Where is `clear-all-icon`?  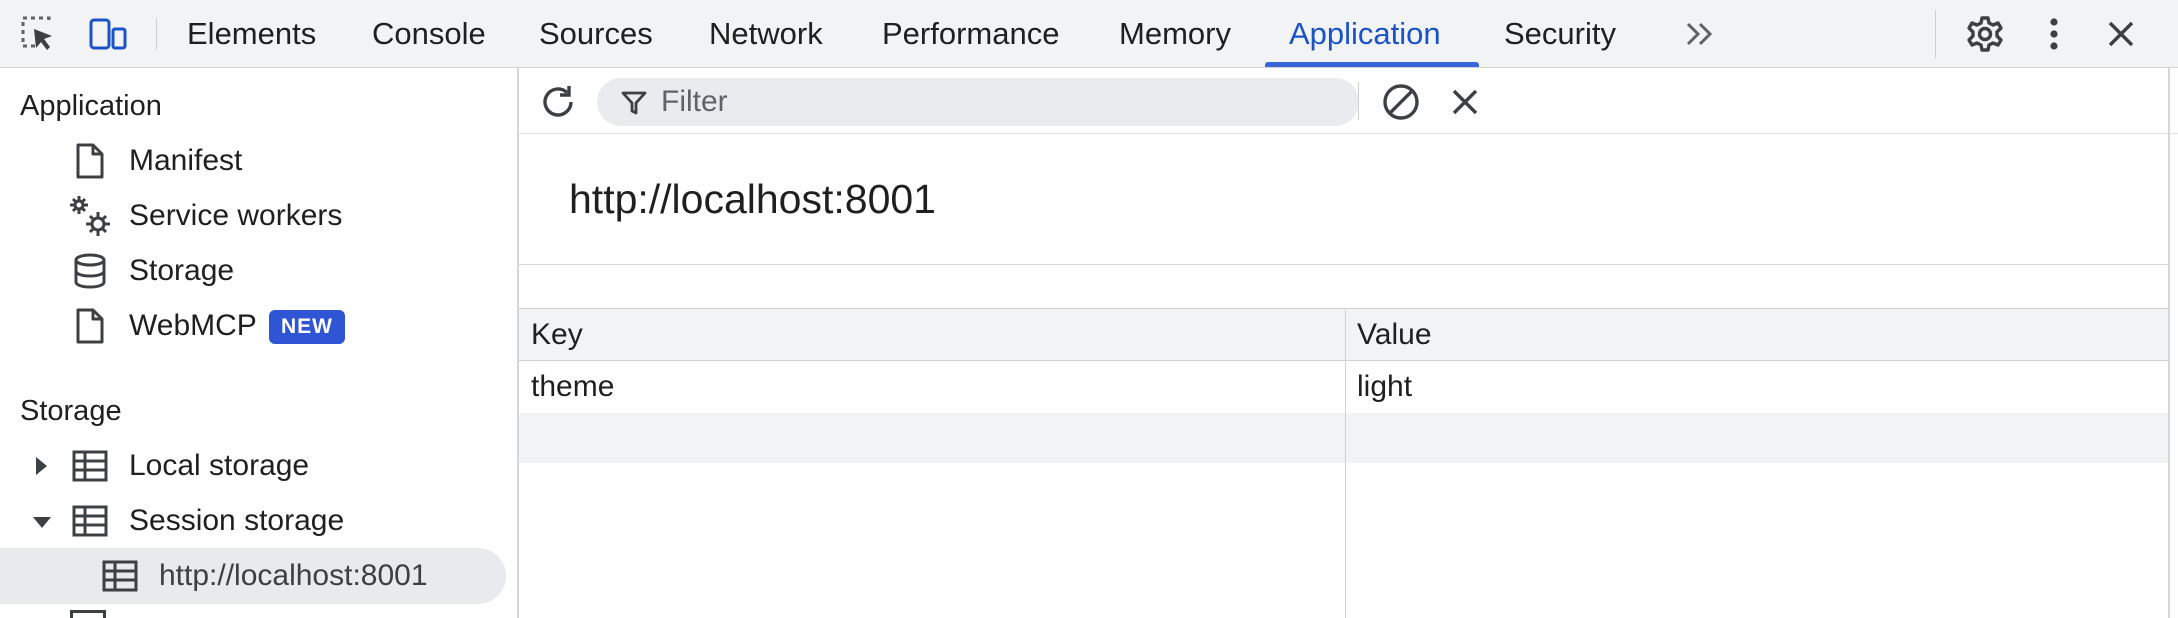
clear-all-icon is located at coordinates (1401, 102).